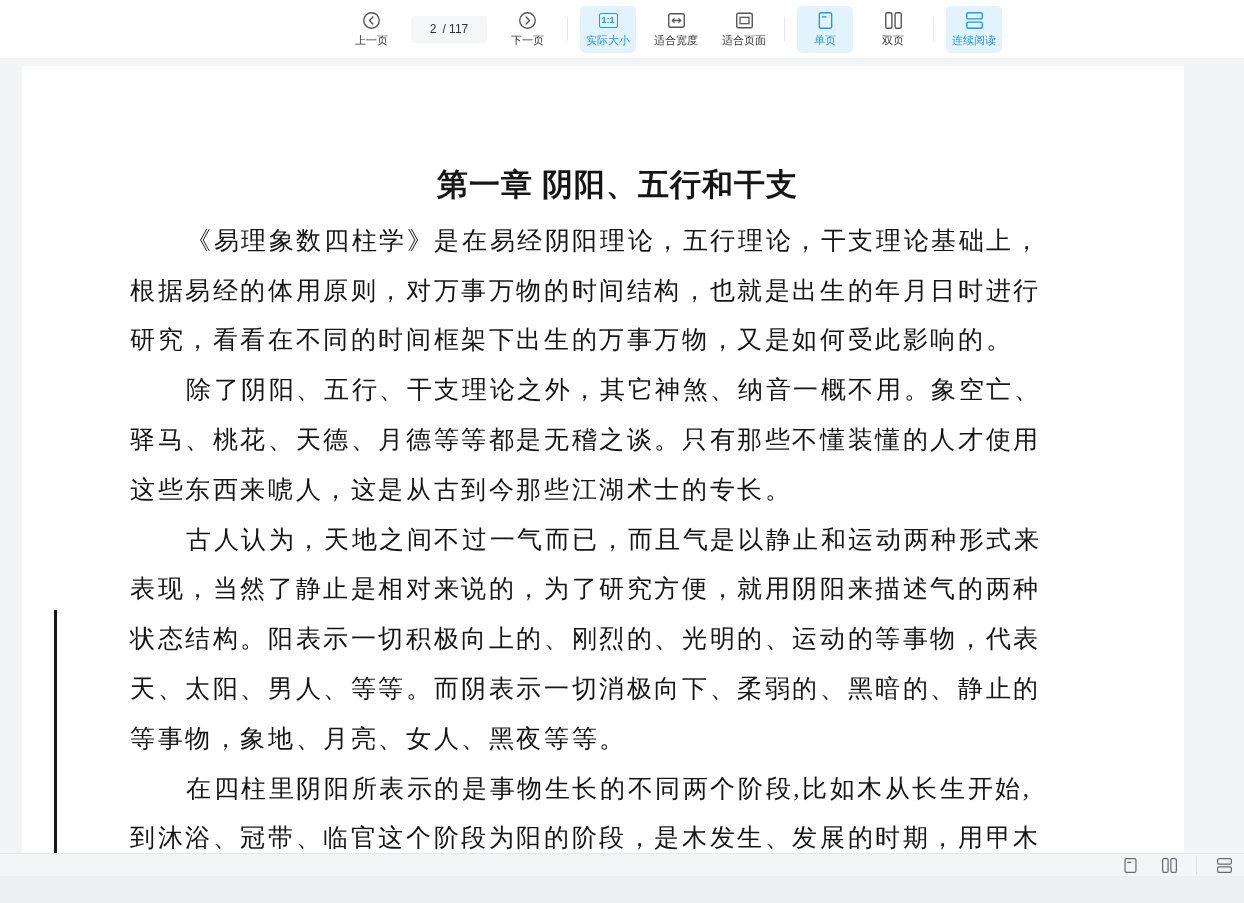  I want to click on body-paragraph: 《易理象数四柱学》是在易经阴阳理论，五行理论，干支理论基础上， 根据易经的体用原则，对万事万物的时间结构，也就是出生的年月日时进行 研究，看看在不同的时间框架下出生的万事万物，又是如何受此影响的。, so click(586, 290).